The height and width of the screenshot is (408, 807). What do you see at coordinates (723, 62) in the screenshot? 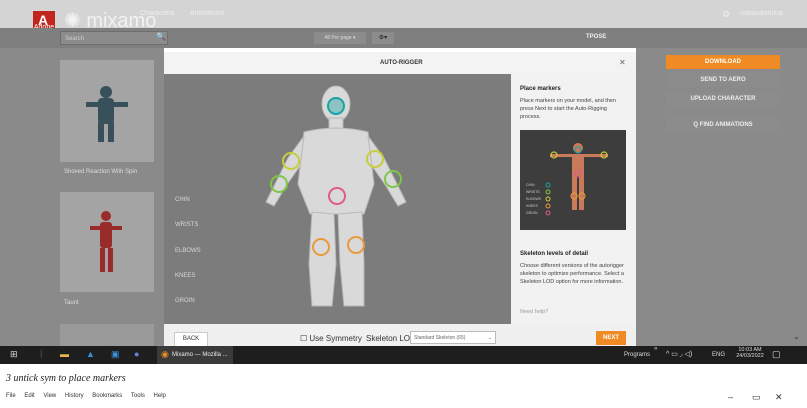
I see `download-button: DOWNLOAD` at bounding box center [723, 62].